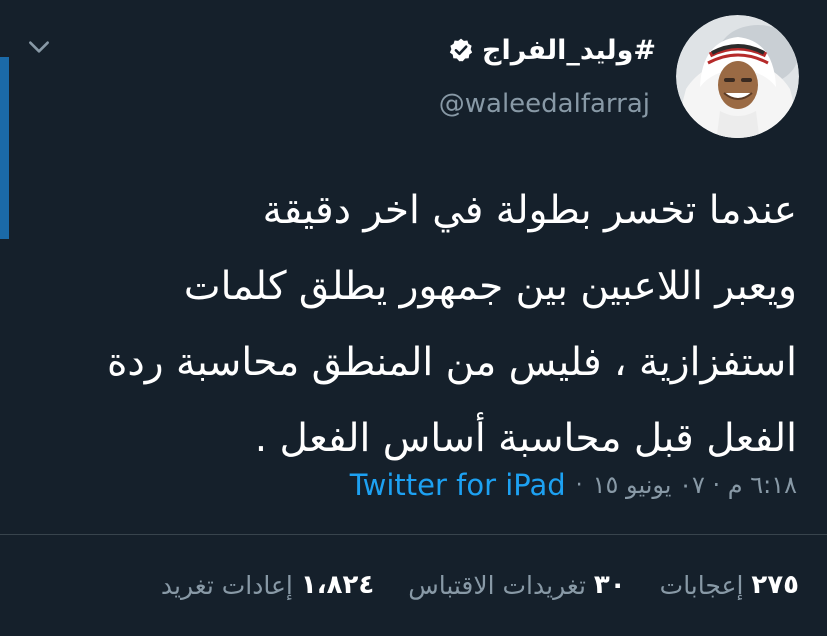 This screenshot has height=636, width=827. I want to click on tweet-timestamp: ٦:١٨ م · ٠٧ يونيو ١٥, so click(695, 485).